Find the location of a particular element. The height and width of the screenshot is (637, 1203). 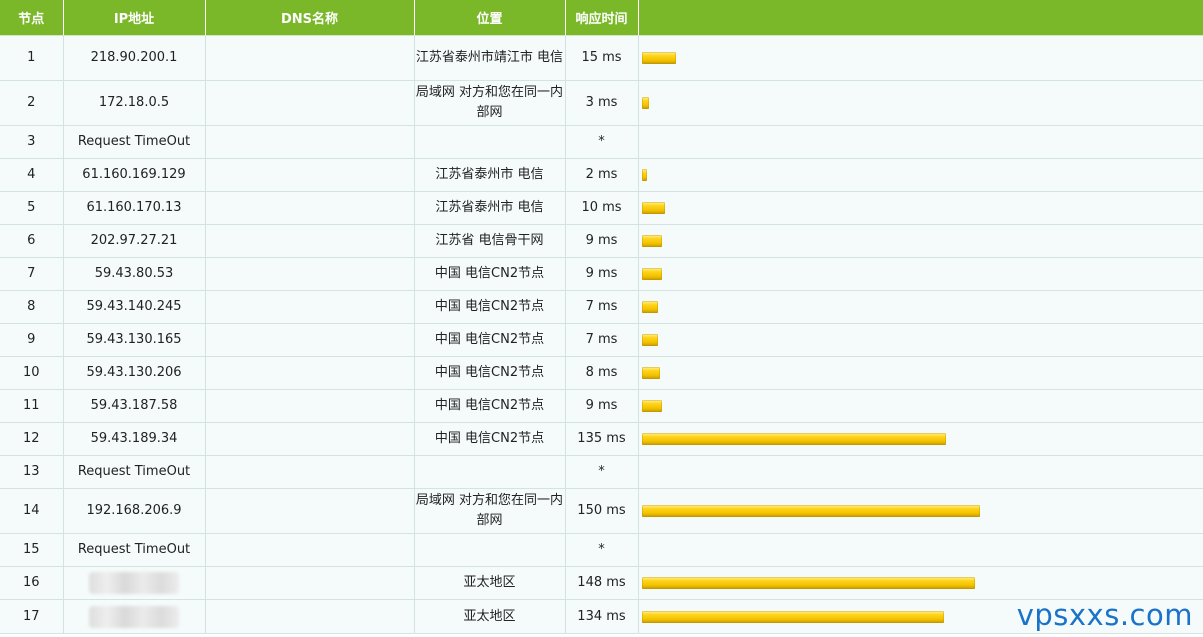

cell-location: 亚太地区 is located at coordinates (490, 583).